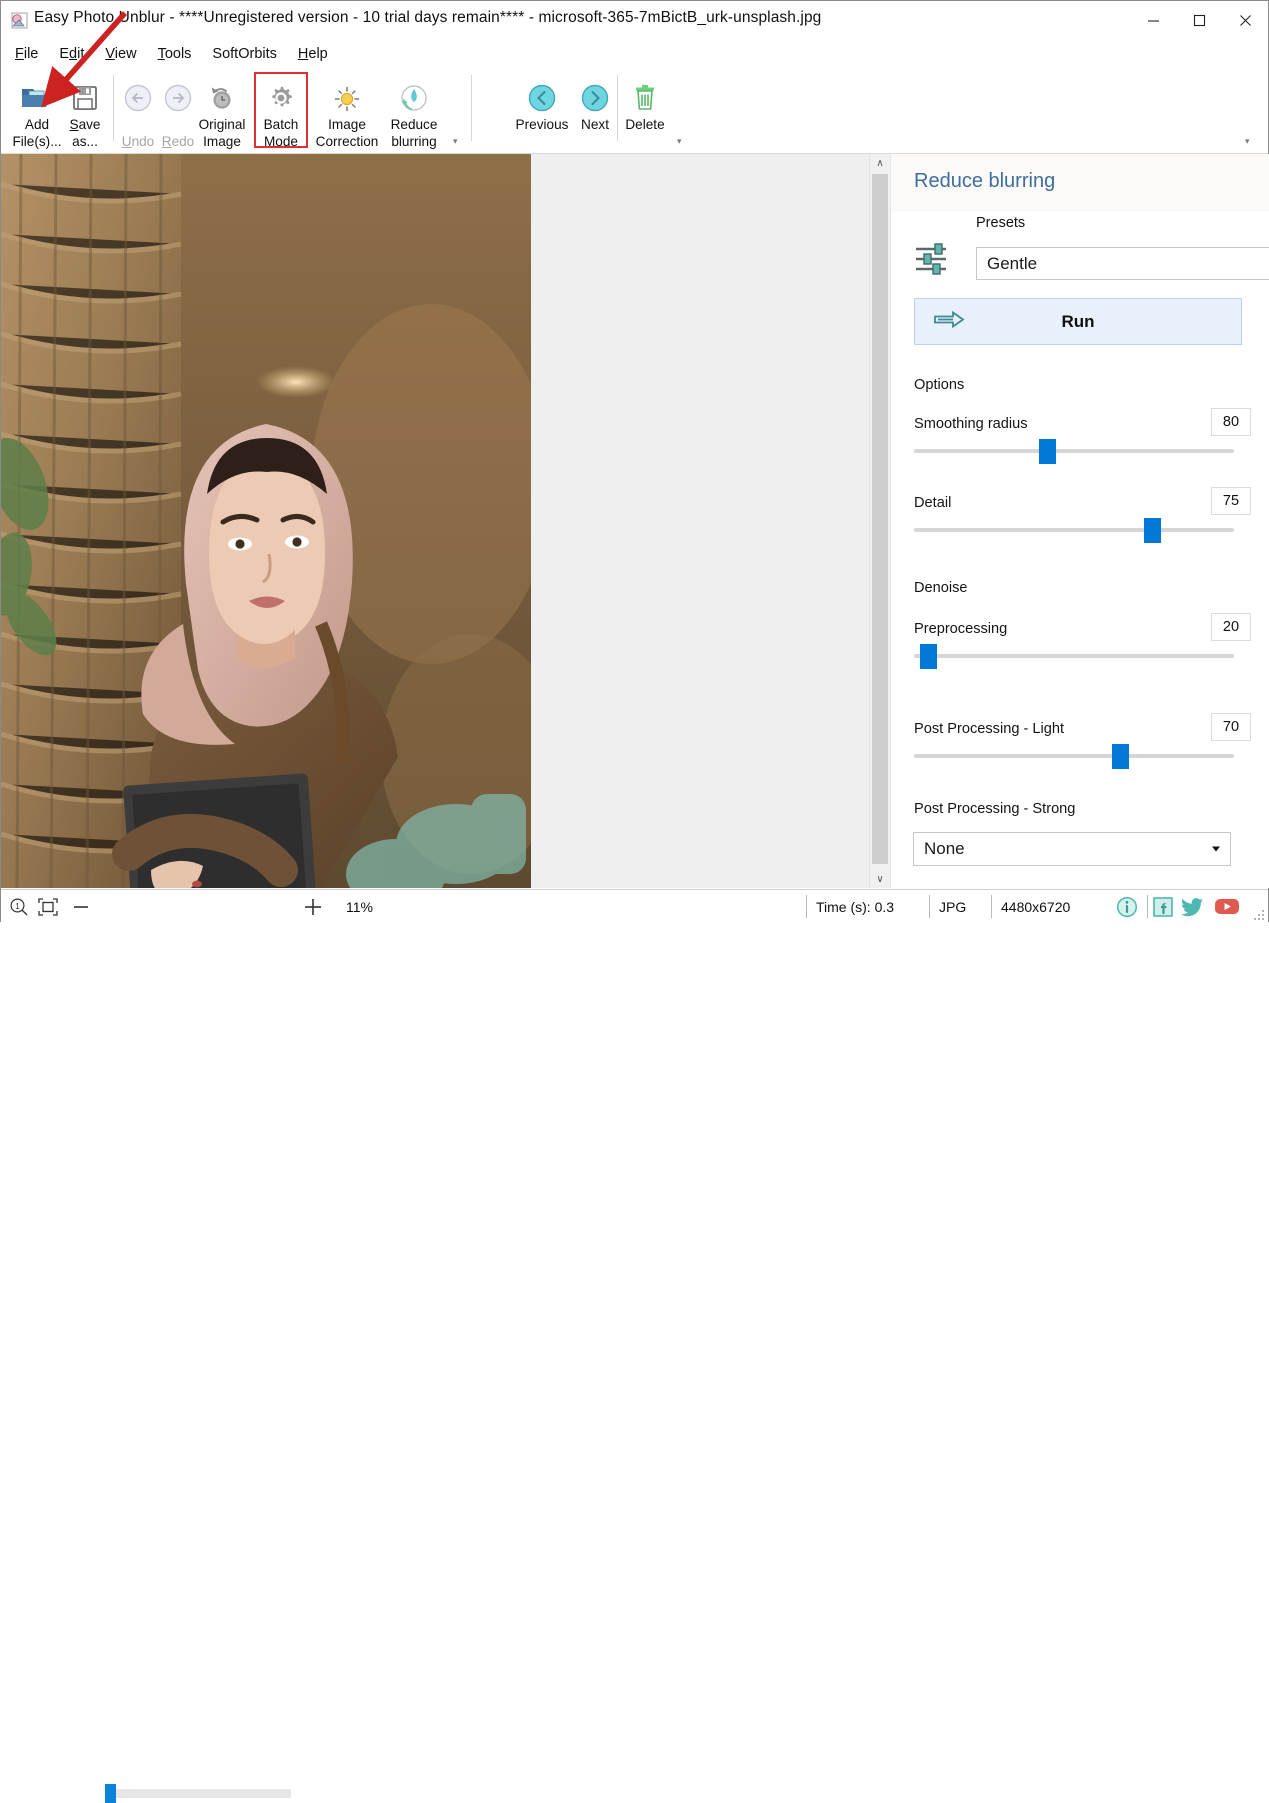  I want to click on slider-preprocessing-thumb, so click(929, 656).